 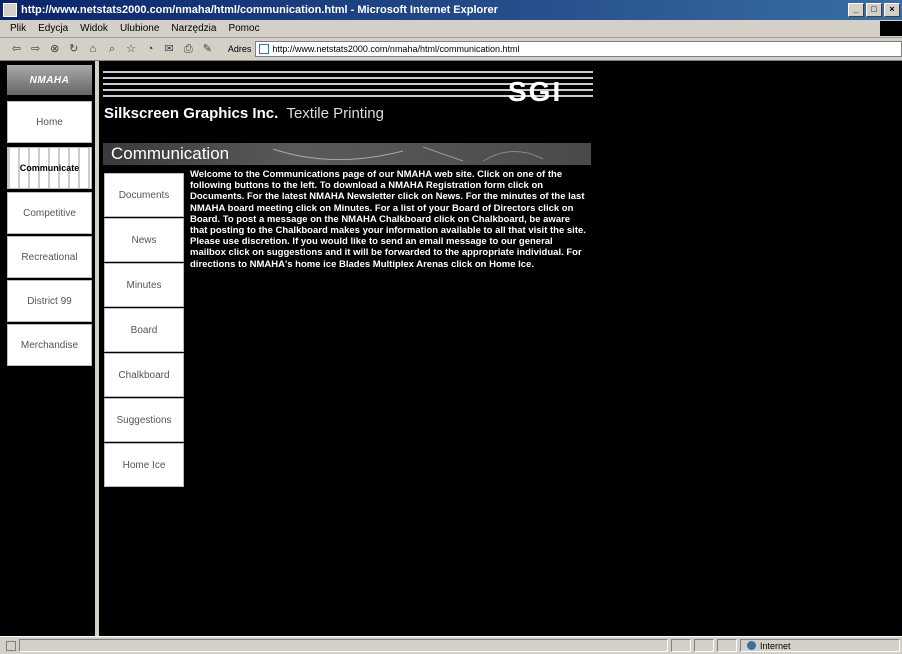 I want to click on print-icon: ⎙, so click(x=188, y=49).